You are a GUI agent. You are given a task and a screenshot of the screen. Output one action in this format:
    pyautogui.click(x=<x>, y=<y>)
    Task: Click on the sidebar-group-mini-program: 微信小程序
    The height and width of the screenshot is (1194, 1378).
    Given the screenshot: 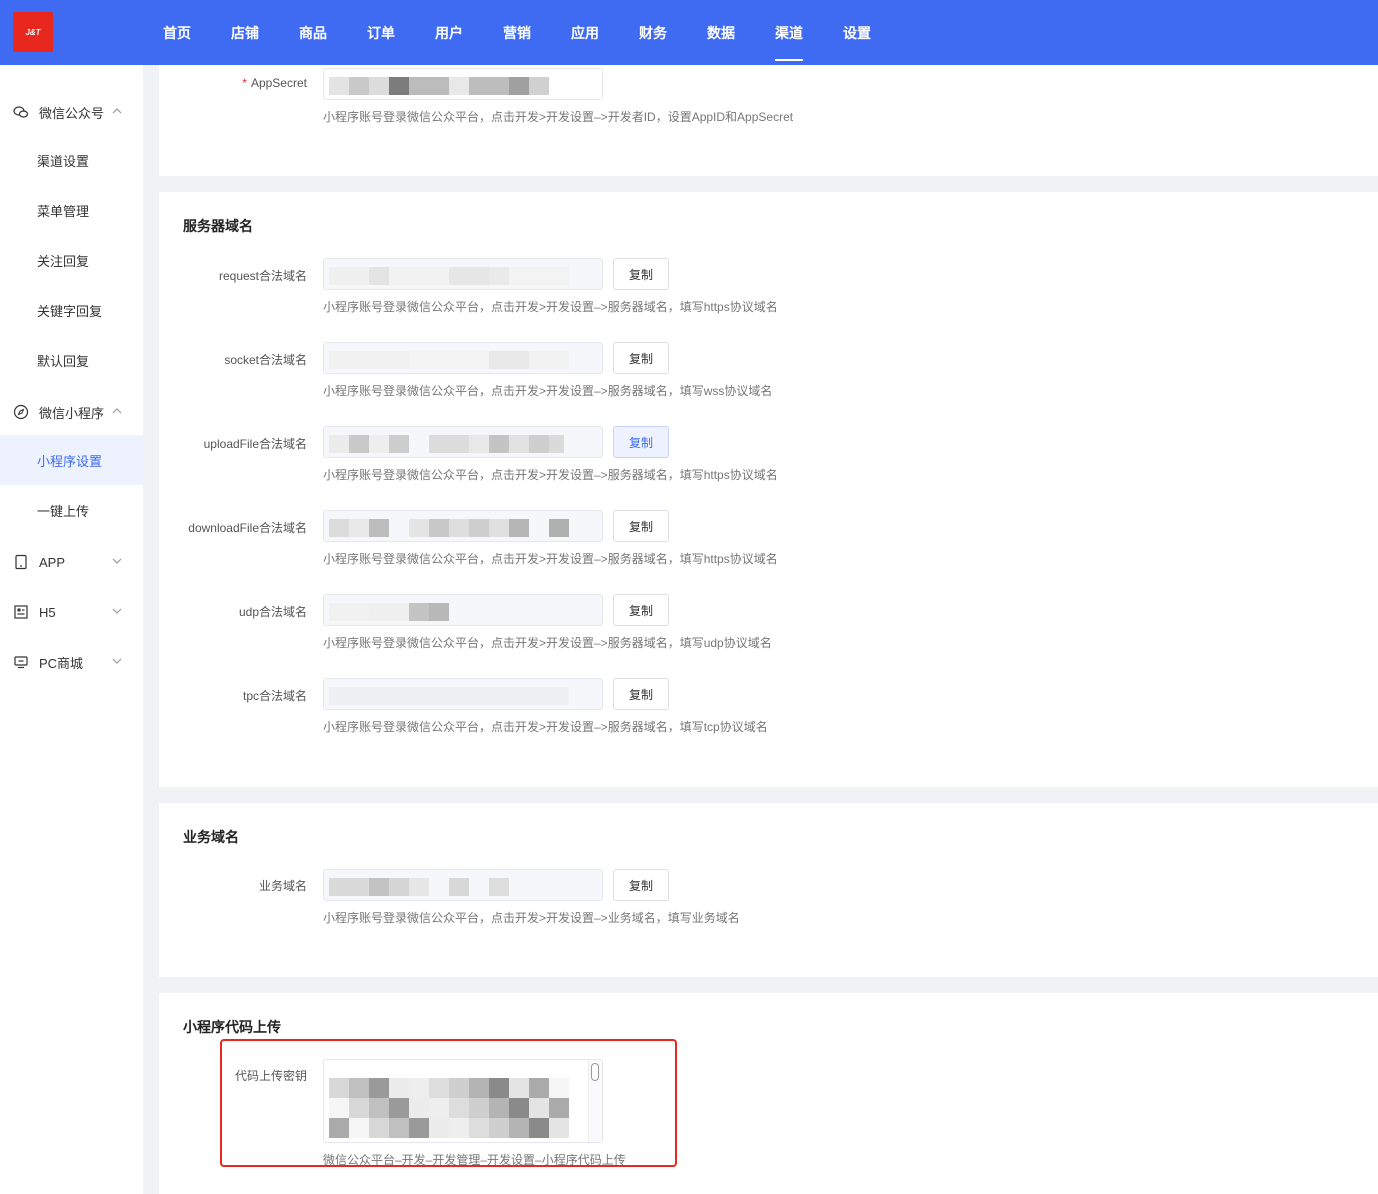 What is the action you would take?
    pyautogui.click(x=71, y=412)
    